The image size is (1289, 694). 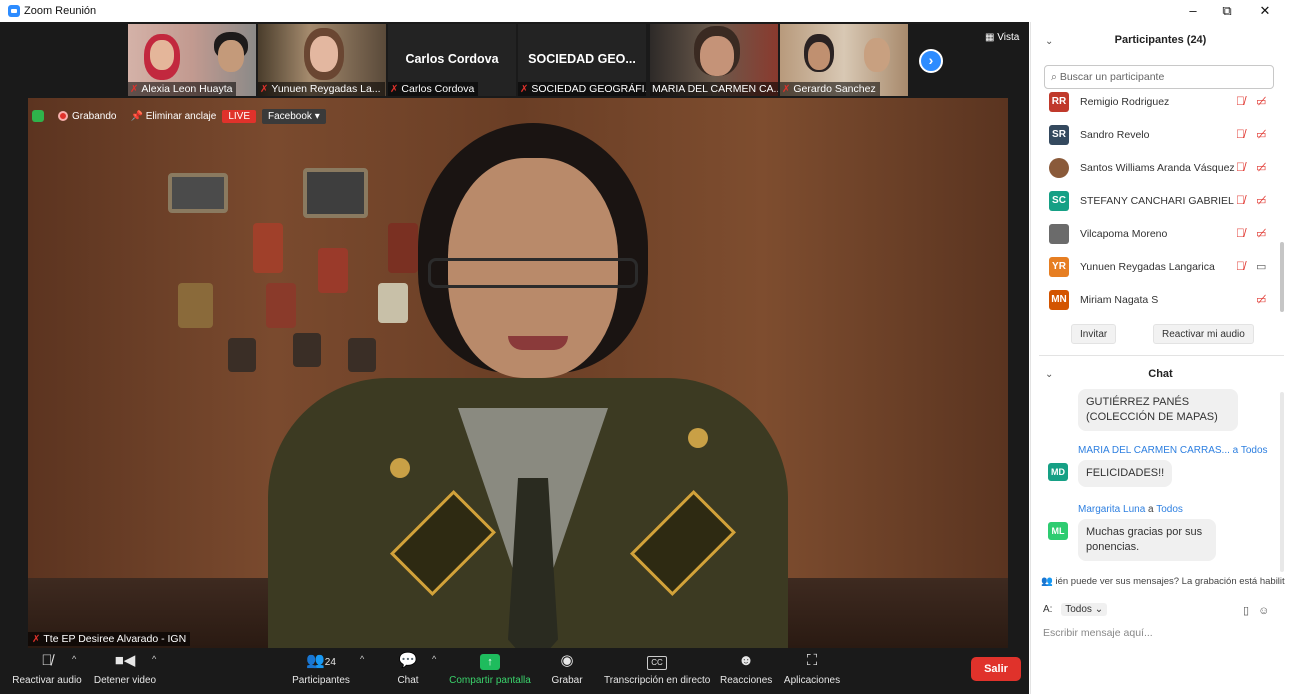 I want to click on participant-search-input: ⌕ Buscar un participante, so click(x=1159, y=77).